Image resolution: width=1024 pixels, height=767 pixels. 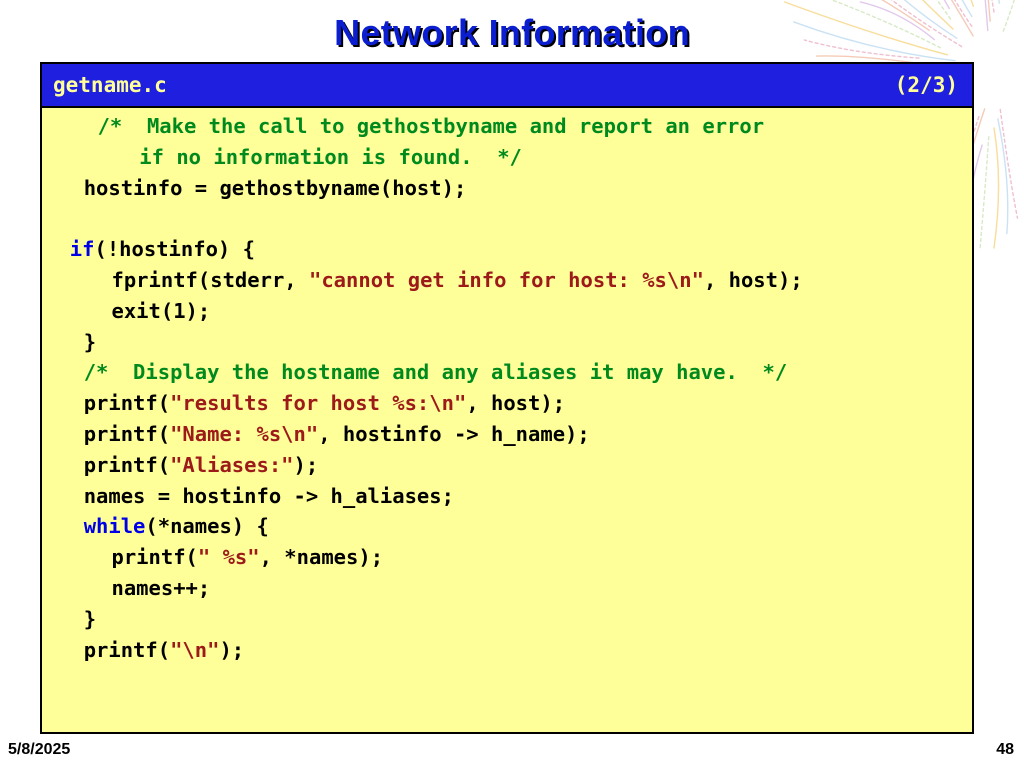 I want to click on code-header: getname.c (2/3), so click(x=507, y=86).